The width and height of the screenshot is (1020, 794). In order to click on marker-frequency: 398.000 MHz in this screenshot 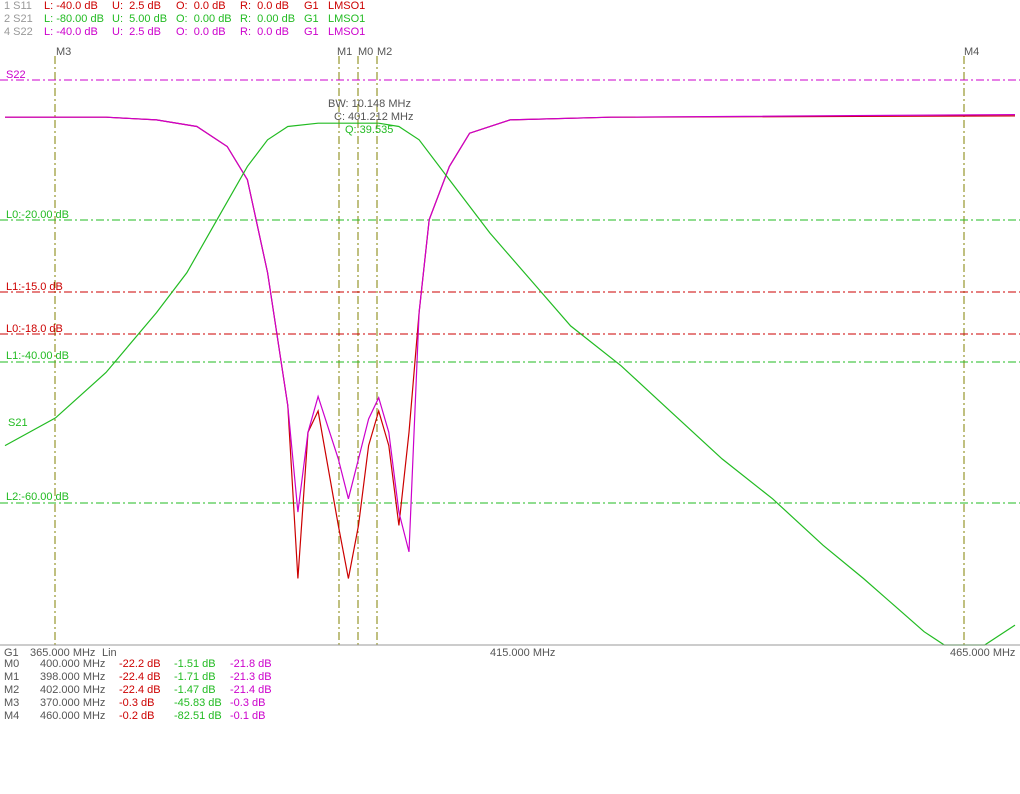, I will do `click(73, 677)`.